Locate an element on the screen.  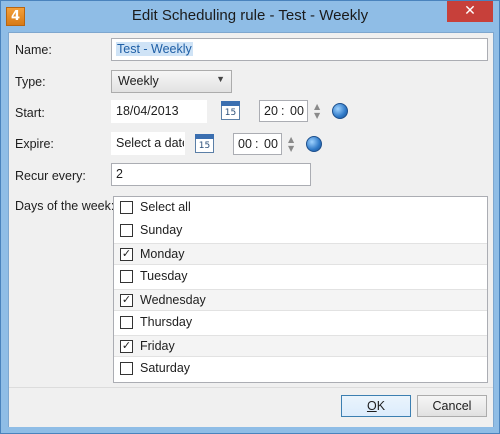
name-input: Test - Weekly is located at coordinates (299, 49).